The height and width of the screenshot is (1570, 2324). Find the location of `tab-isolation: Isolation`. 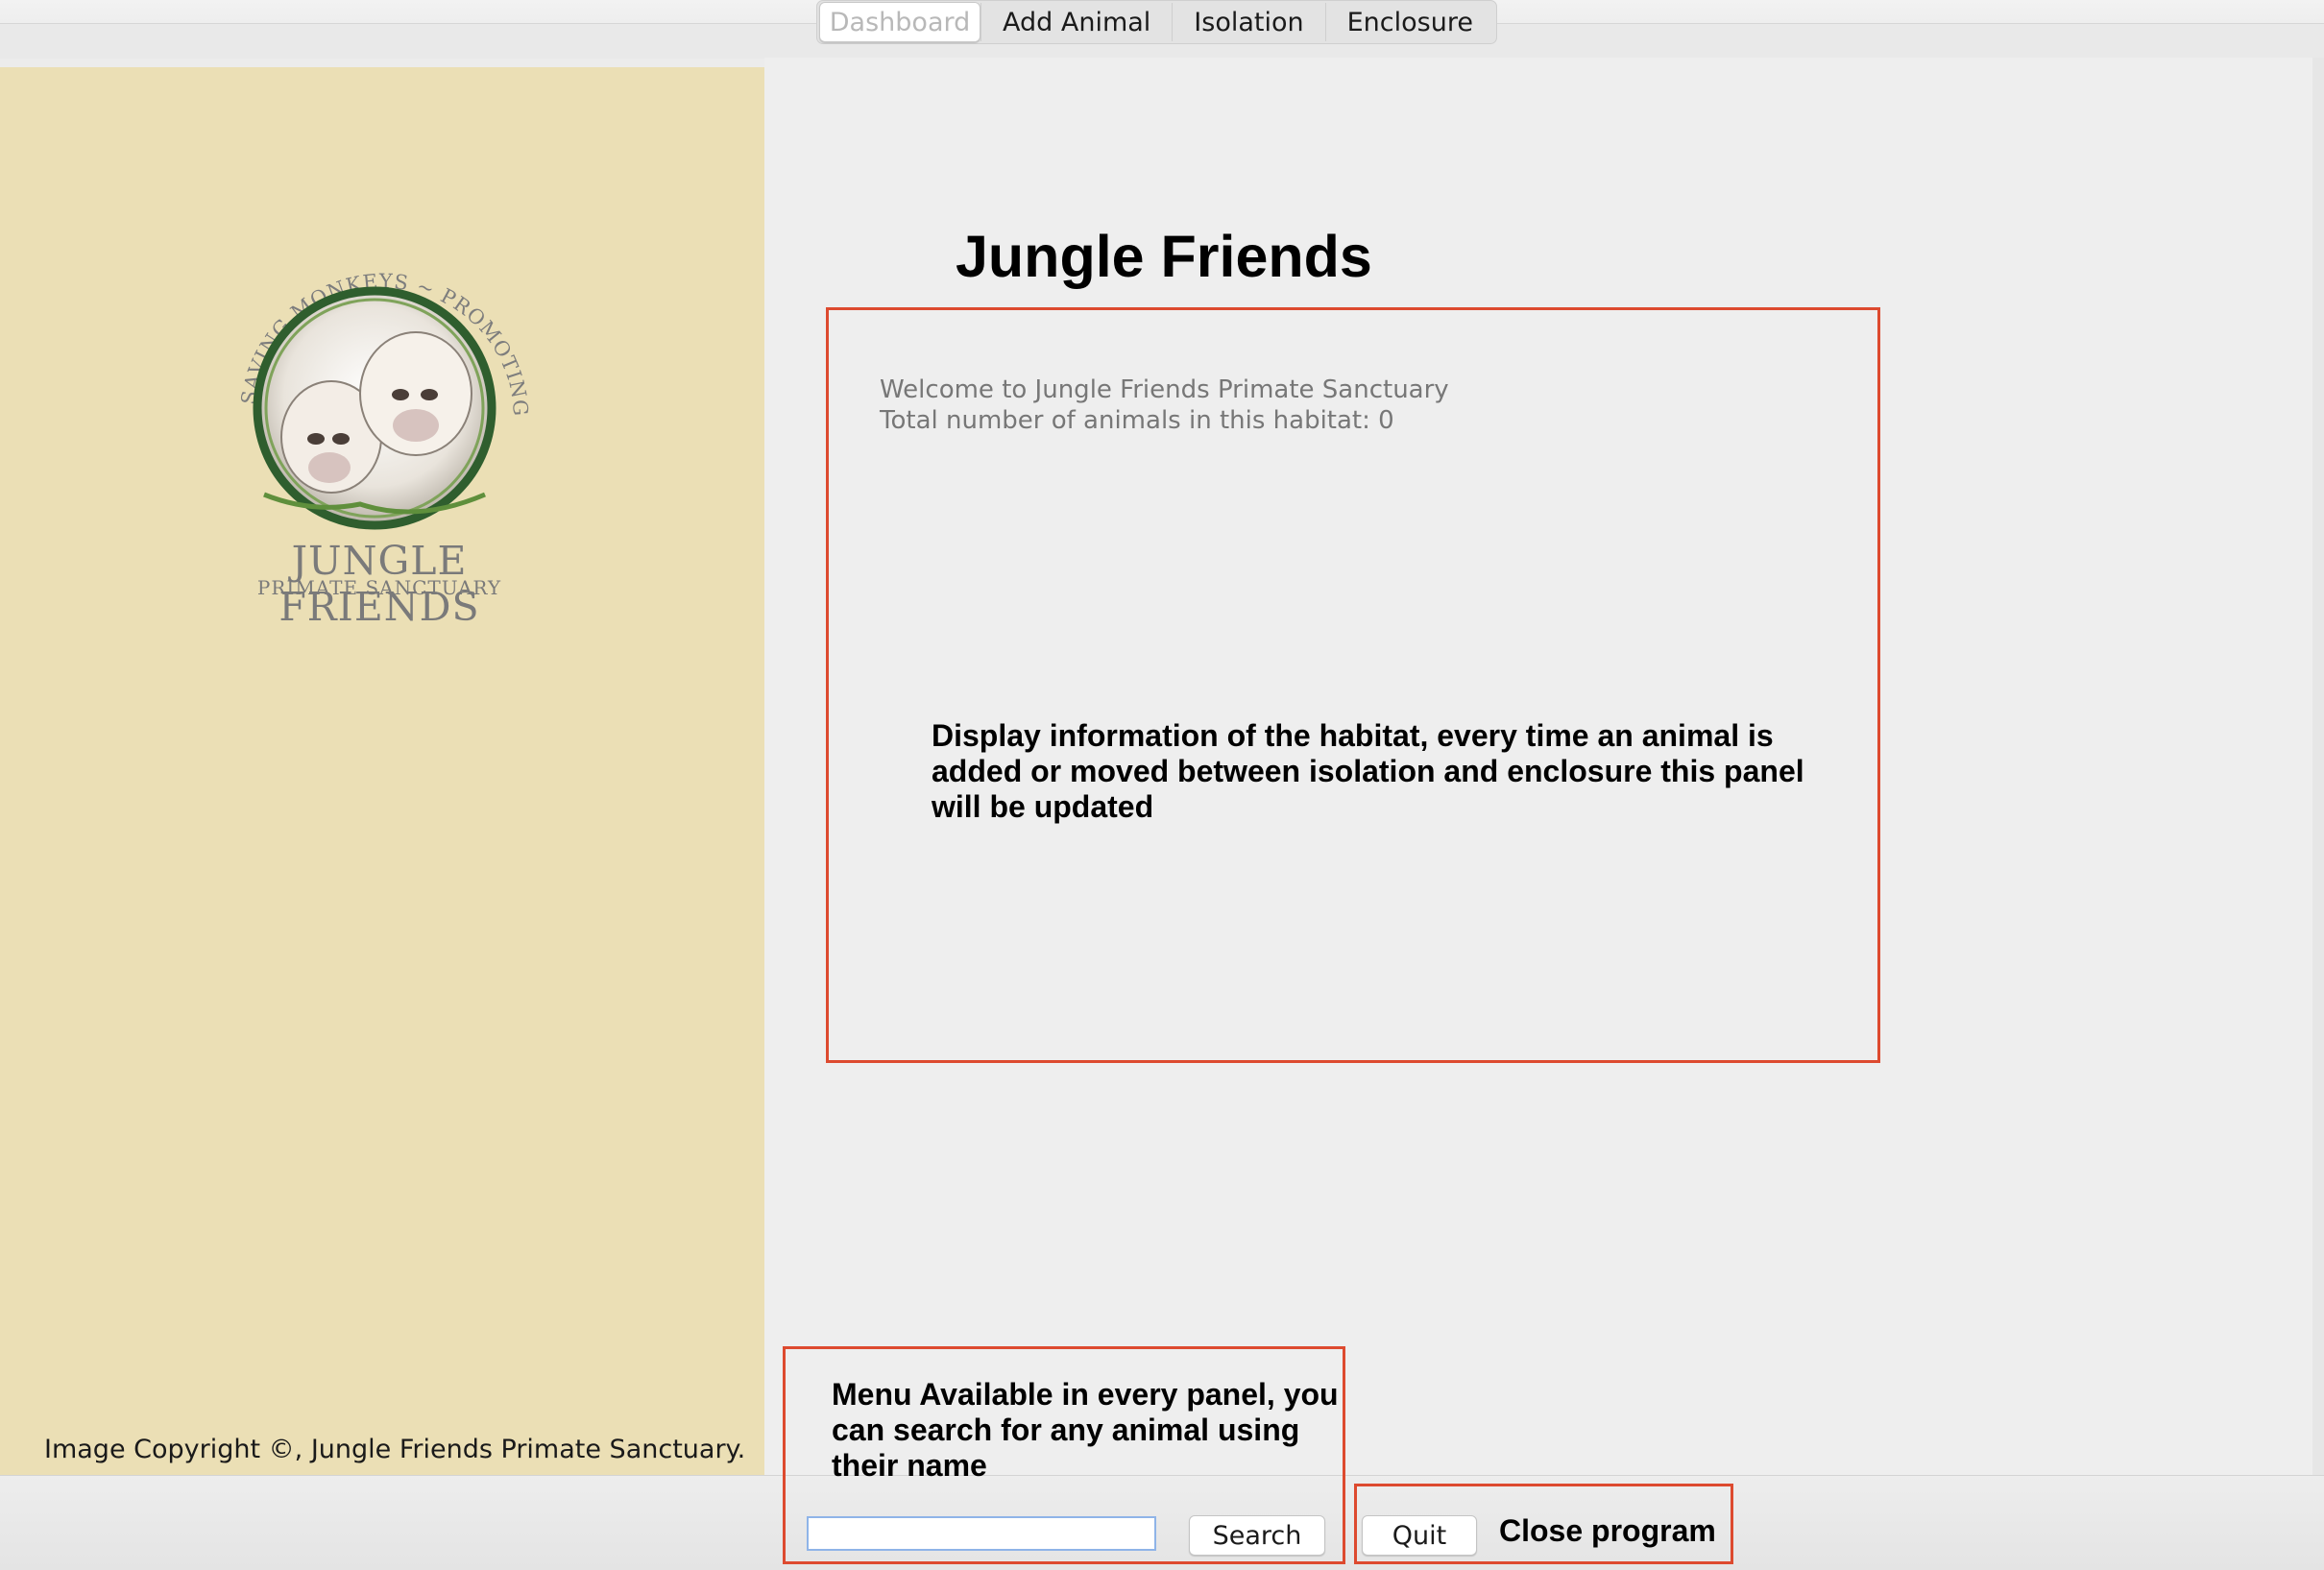

tab-isolation: Isolation is located at coordinates (1248, 22).